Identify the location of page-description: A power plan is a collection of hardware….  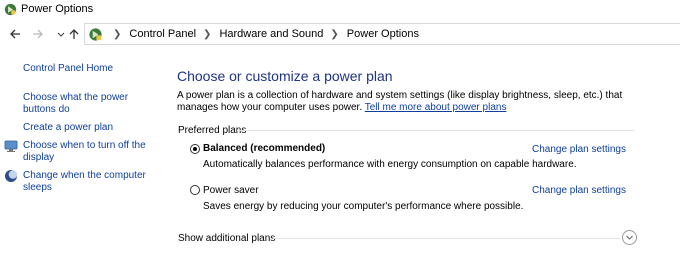
(412, 102).